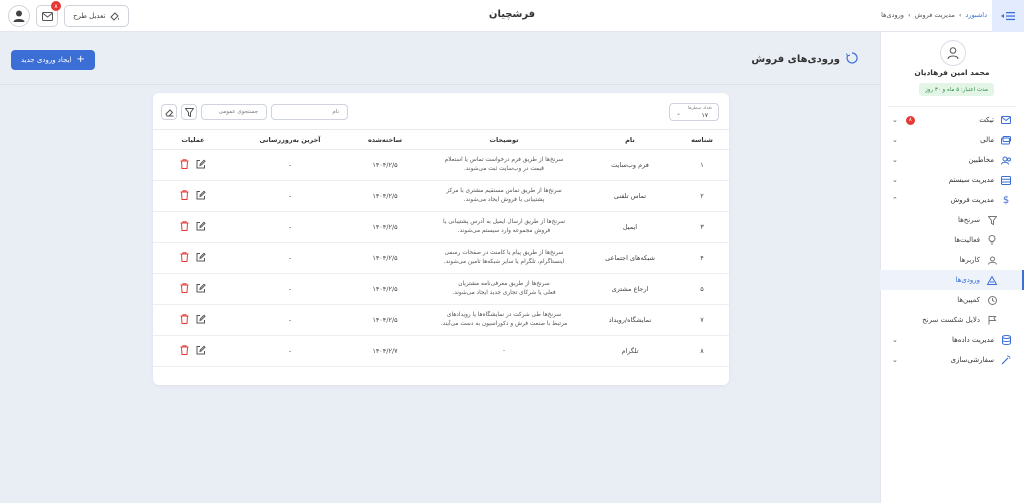  What do you see at coordinates (630, 139) in the screenshot?
I see `col-name: نام` at bounding box center [630, 139].